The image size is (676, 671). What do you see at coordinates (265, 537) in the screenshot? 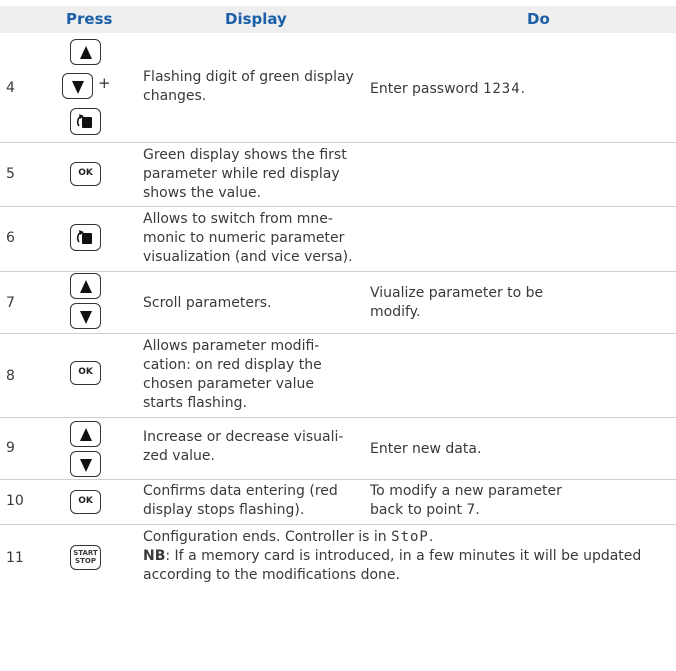
I see `display-prefix: Configuration ends. Controller is in` at bounding box center [265, 537].